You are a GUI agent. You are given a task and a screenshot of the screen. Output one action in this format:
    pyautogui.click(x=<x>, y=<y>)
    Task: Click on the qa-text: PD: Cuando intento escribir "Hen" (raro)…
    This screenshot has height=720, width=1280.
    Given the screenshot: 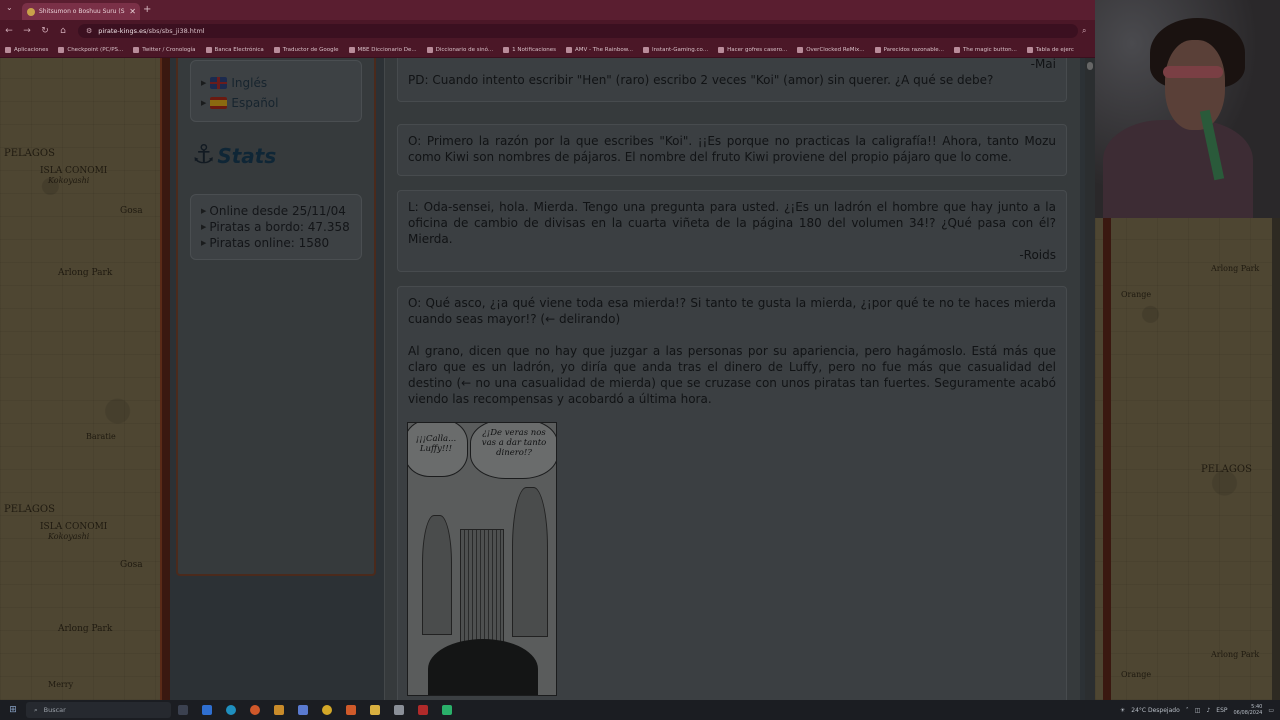 What is the action you would take?
    pyautogui.click(x=732, y=80)
    